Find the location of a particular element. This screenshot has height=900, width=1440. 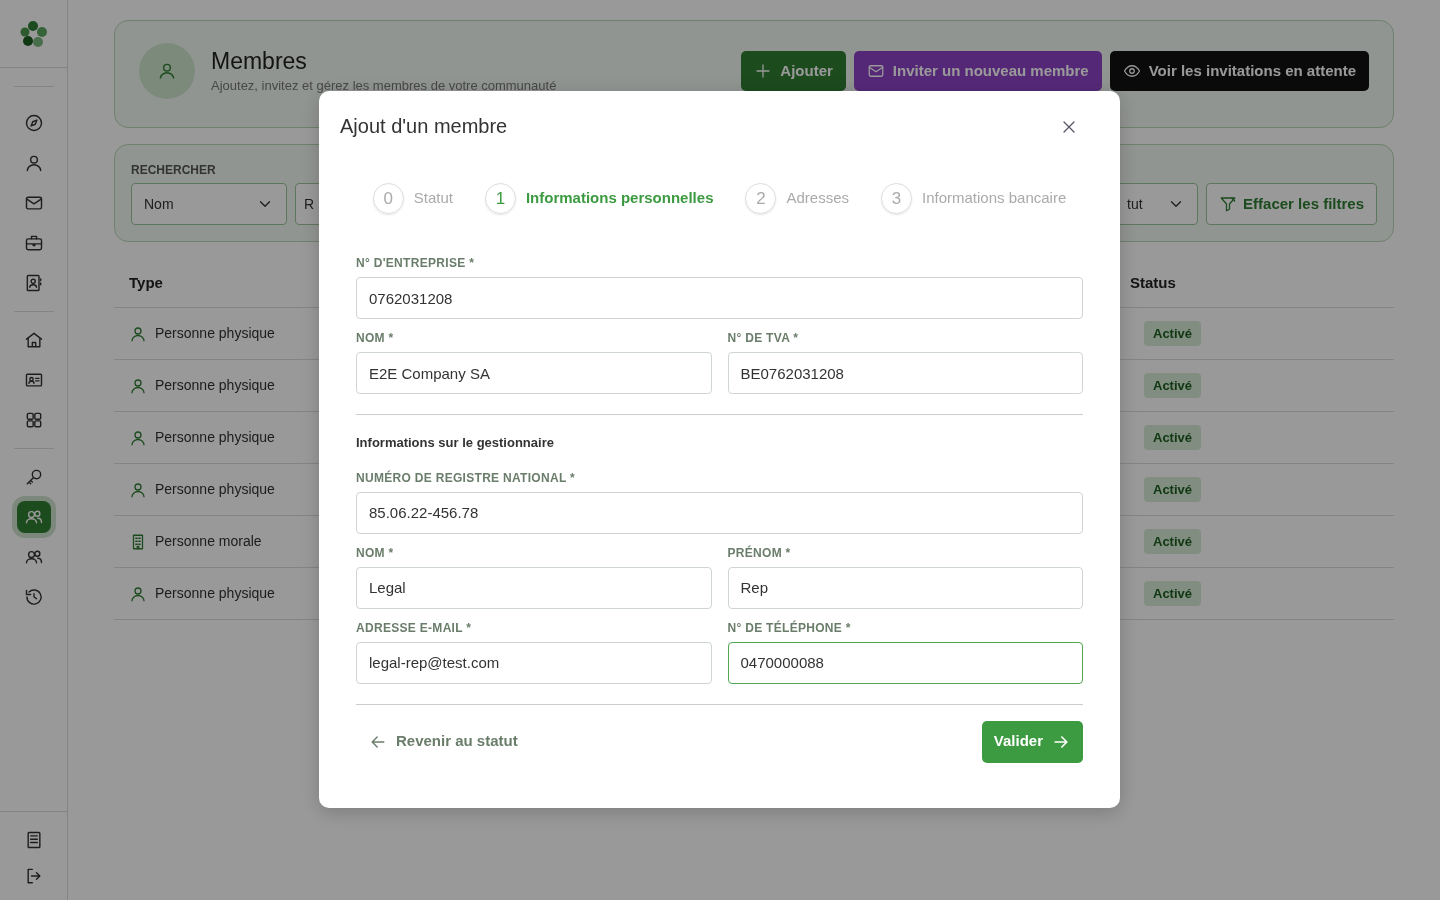

step-tab: 1 Informations personnelles is located at coordinates (599, 198).